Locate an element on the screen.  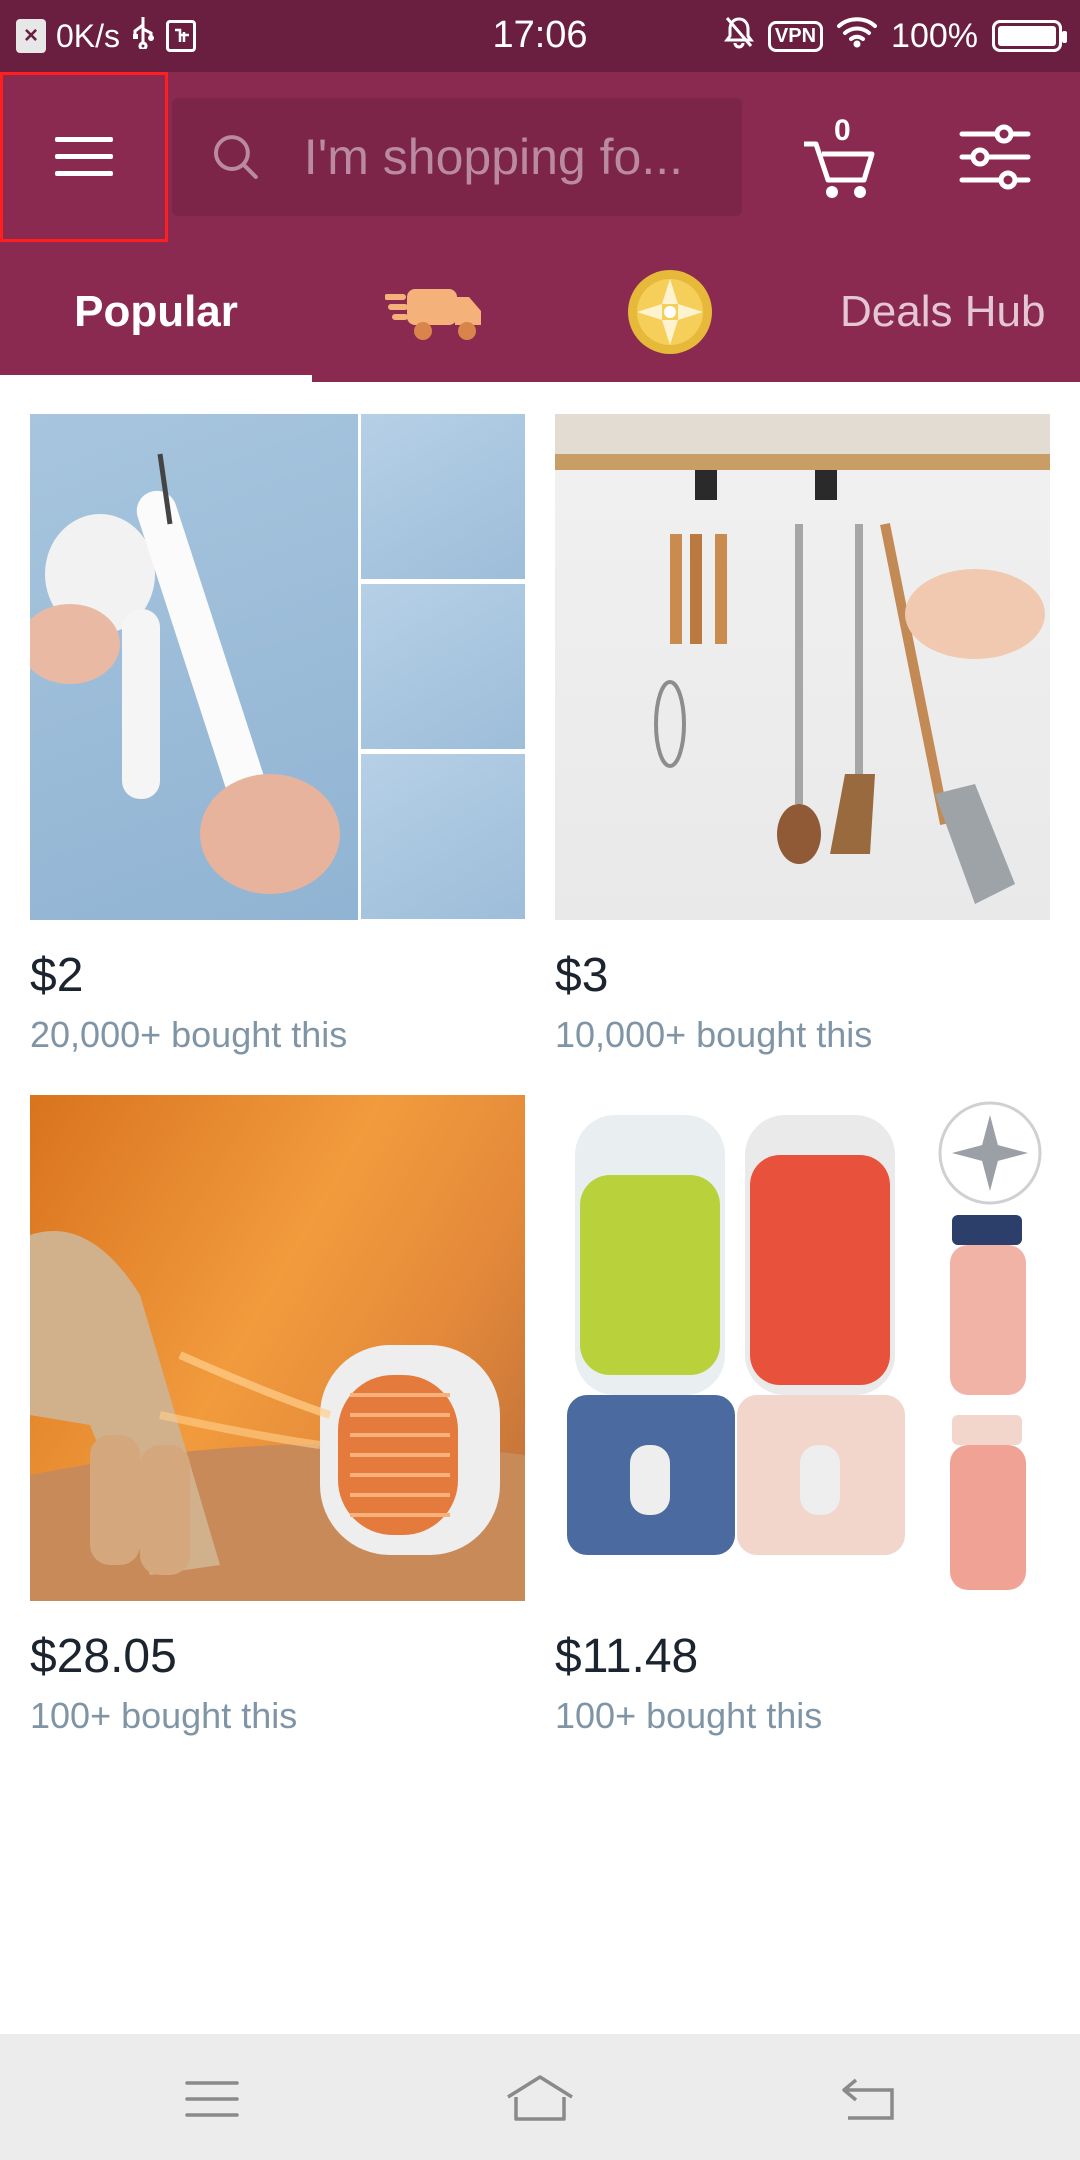
recent-apps-button is located at coordinates (212, 2099).